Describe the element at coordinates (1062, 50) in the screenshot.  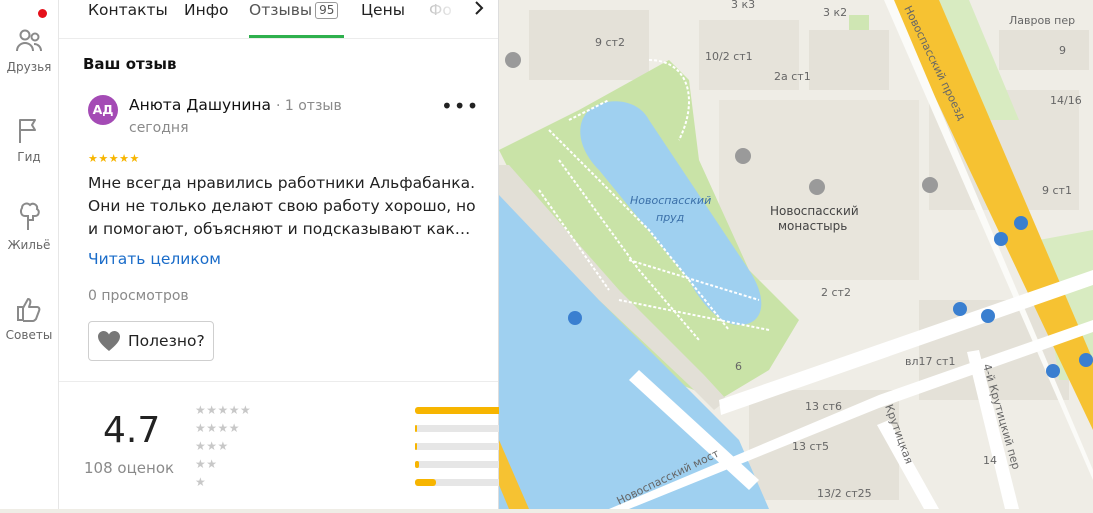
I see `map-label: 9` at that location.